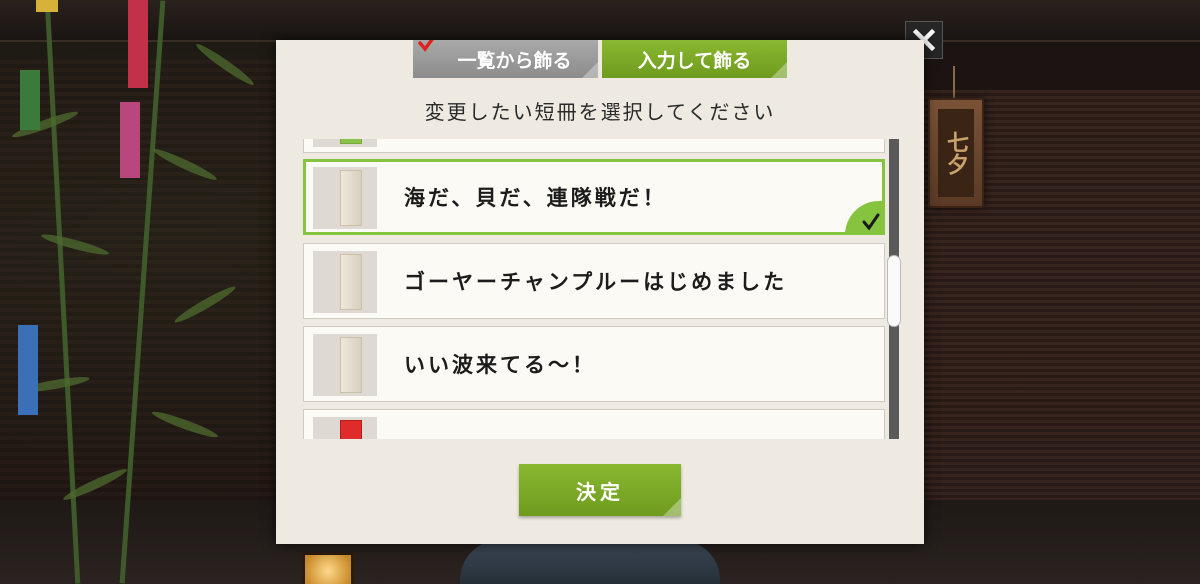 This screenshot has width=1200, height=584. I want to click on list-item-selected: 海だ、貝だ、連隊戦だ！, so click(594, 197).